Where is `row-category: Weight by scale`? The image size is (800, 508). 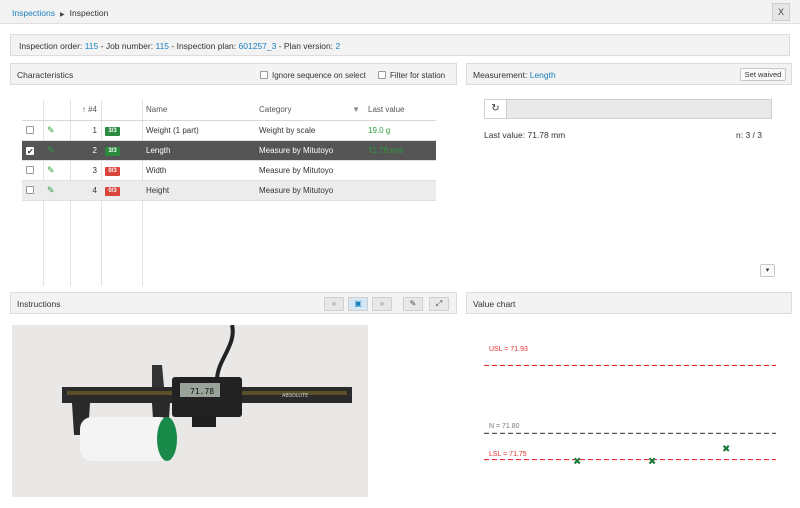 row-category: Weight by scale is located at coordinates (309, 130).